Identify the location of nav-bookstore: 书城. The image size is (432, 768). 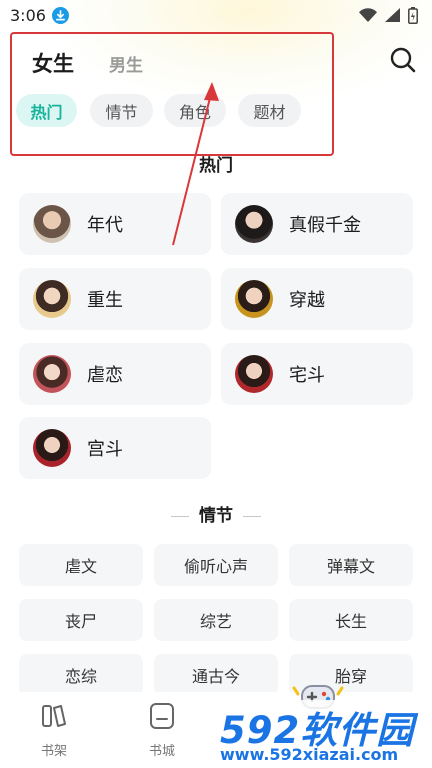
(162, 730).